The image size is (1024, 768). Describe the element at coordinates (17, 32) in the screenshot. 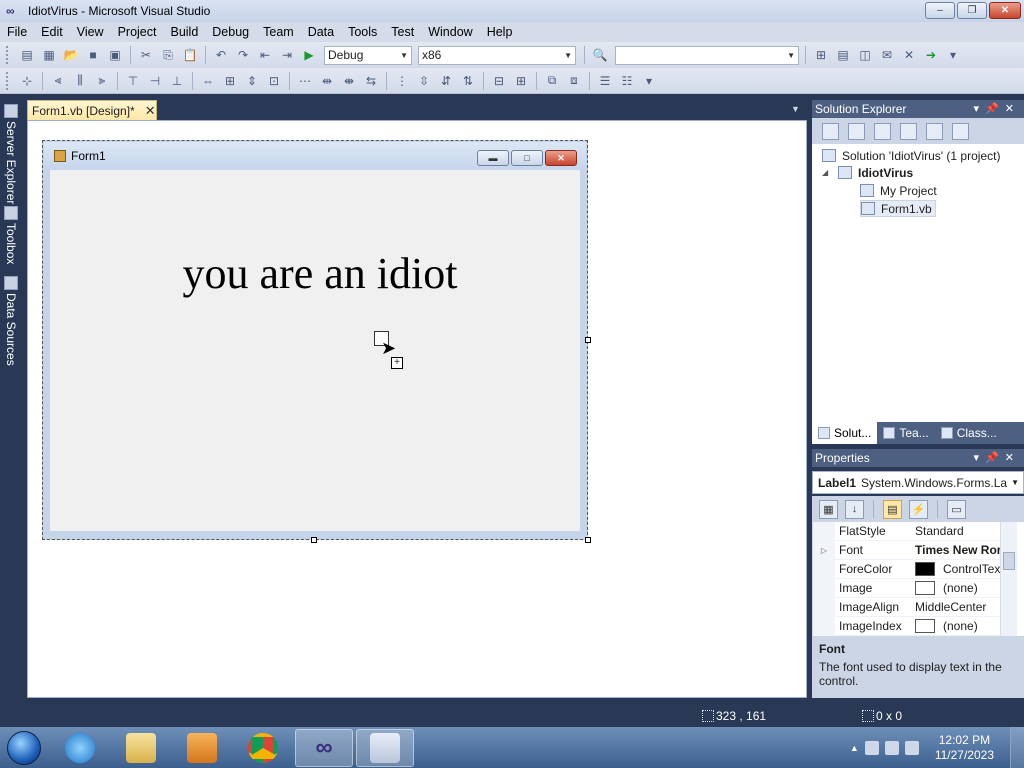

I see `menu-file: File` at that location.